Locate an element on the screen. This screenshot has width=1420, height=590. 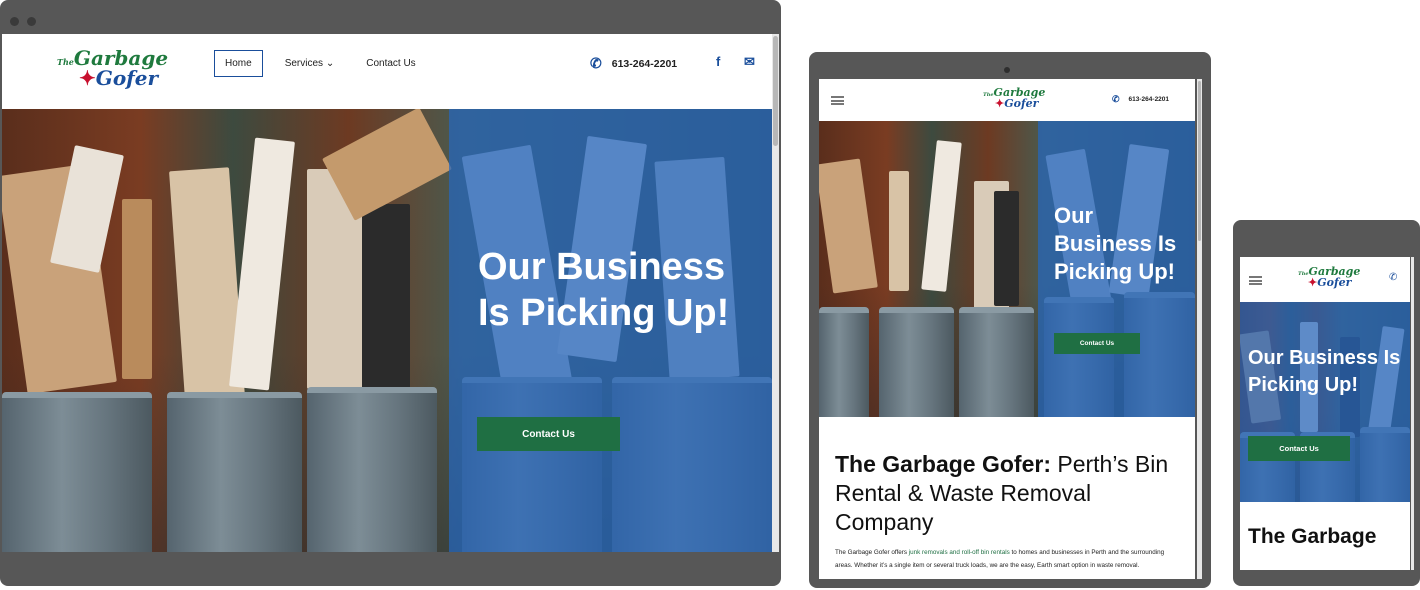
nav-home: Home is located at coordinates (238, 63).